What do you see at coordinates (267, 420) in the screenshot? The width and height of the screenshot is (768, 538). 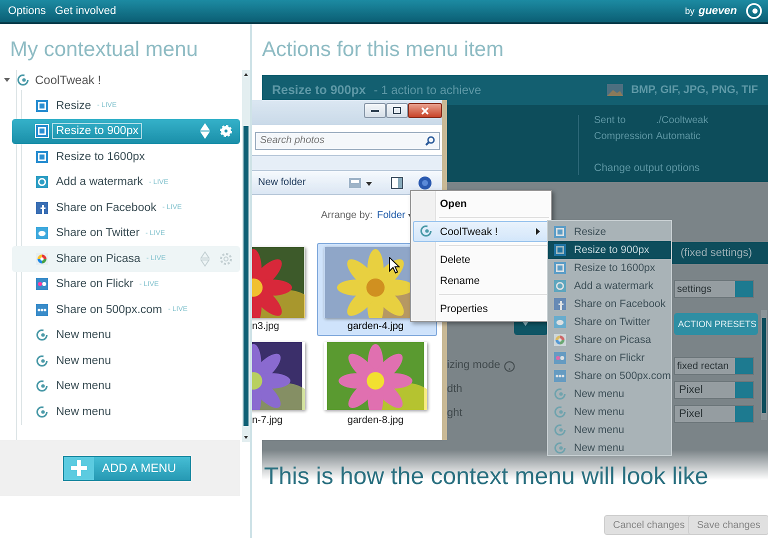 I see `file-name: n-7.jpg` at bounding box center [267, 420].